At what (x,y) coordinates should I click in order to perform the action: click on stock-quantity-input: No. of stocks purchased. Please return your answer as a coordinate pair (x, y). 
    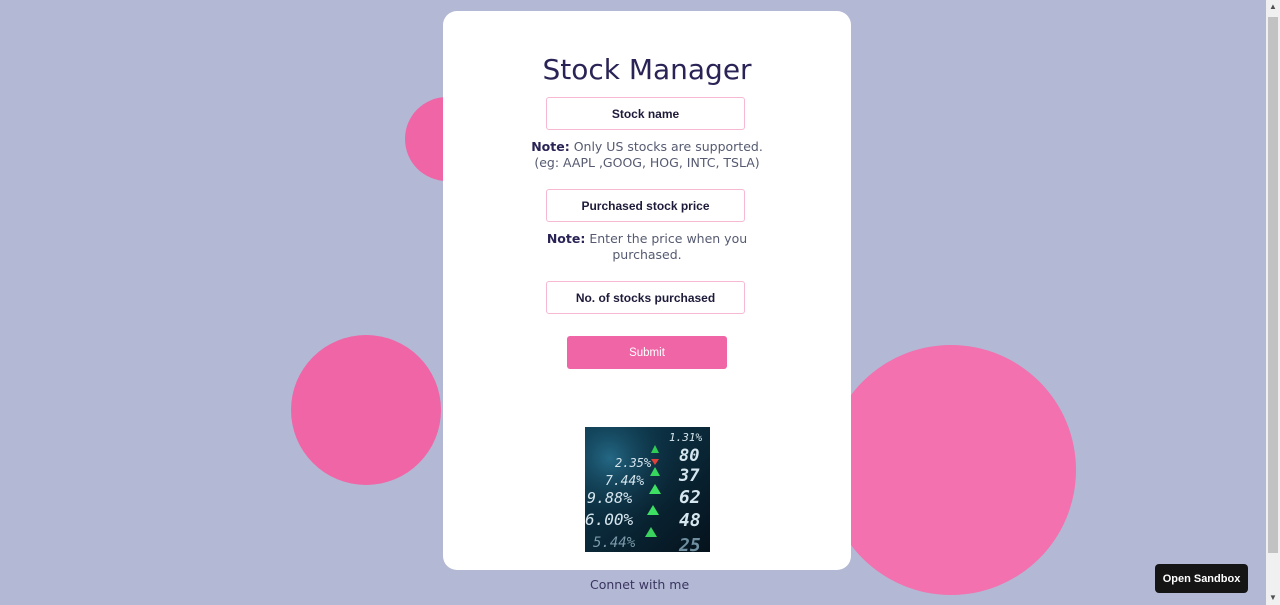
    Looking at the image, I should click on (645, 297).